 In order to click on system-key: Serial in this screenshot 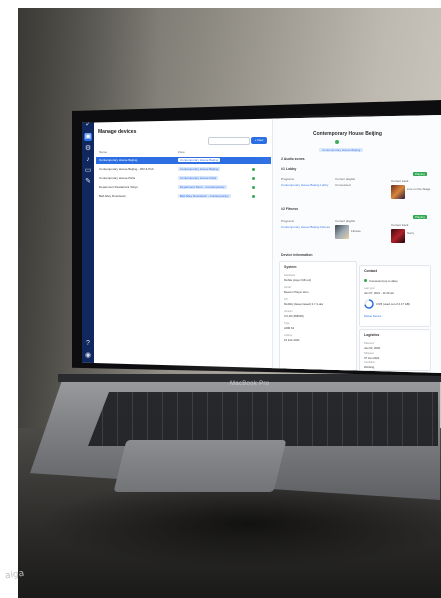, I will do `click(287, 287)`.